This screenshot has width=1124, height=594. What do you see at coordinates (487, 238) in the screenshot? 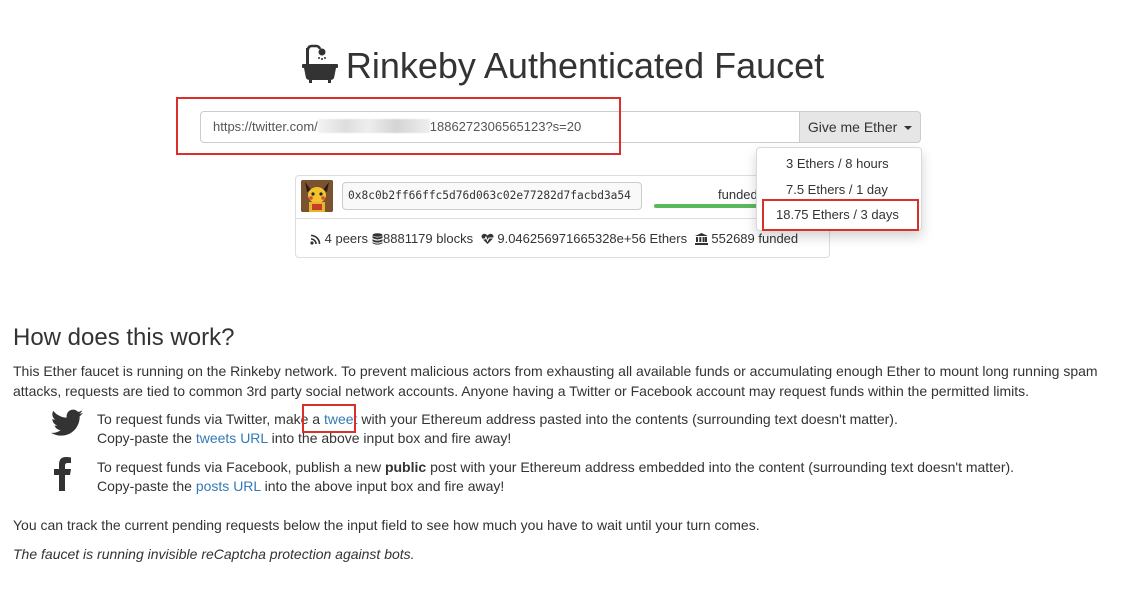
I see `heartbeat-icon` at bounding box center [487, 238].